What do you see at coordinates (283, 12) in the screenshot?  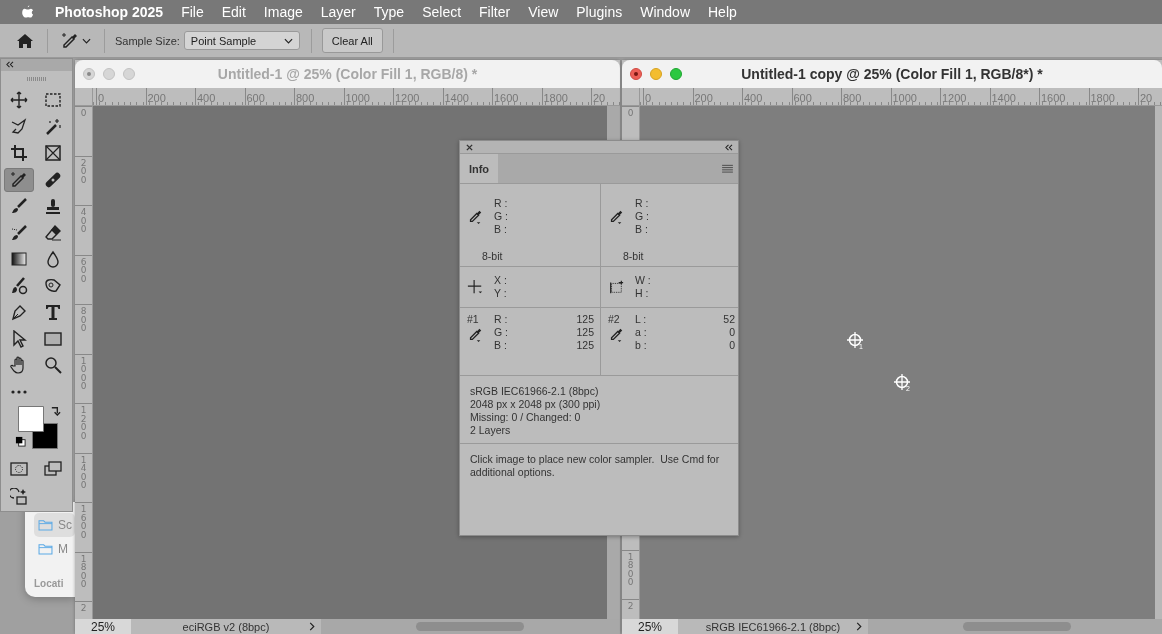 I see `menu-item: Image` at bounding box center [283, 12].